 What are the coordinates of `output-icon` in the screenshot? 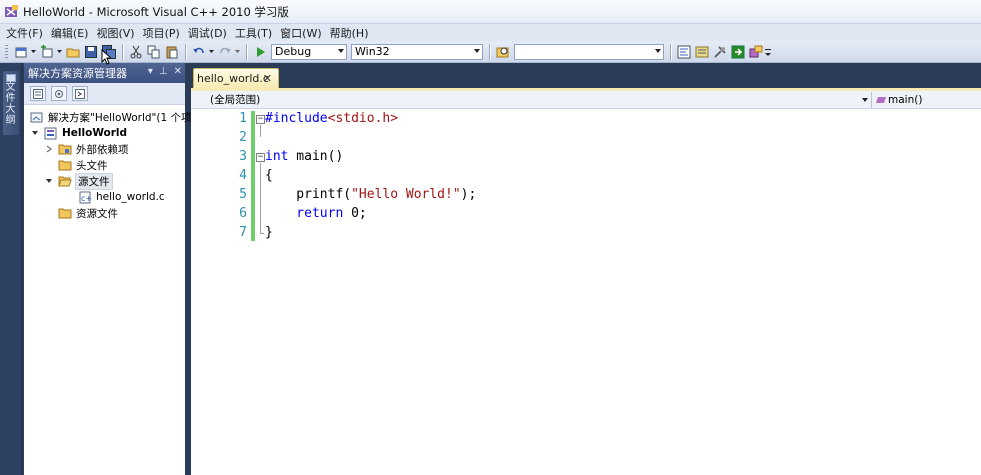 It's located at (738, 52).